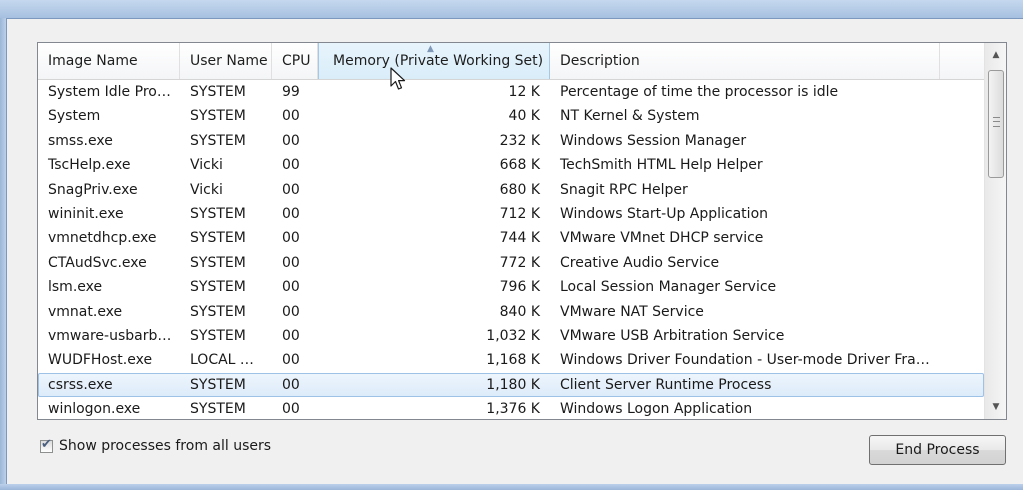 The image size is (1023, 490). I want to click on sort-ascending-icon: ▲, so click(430, 49).